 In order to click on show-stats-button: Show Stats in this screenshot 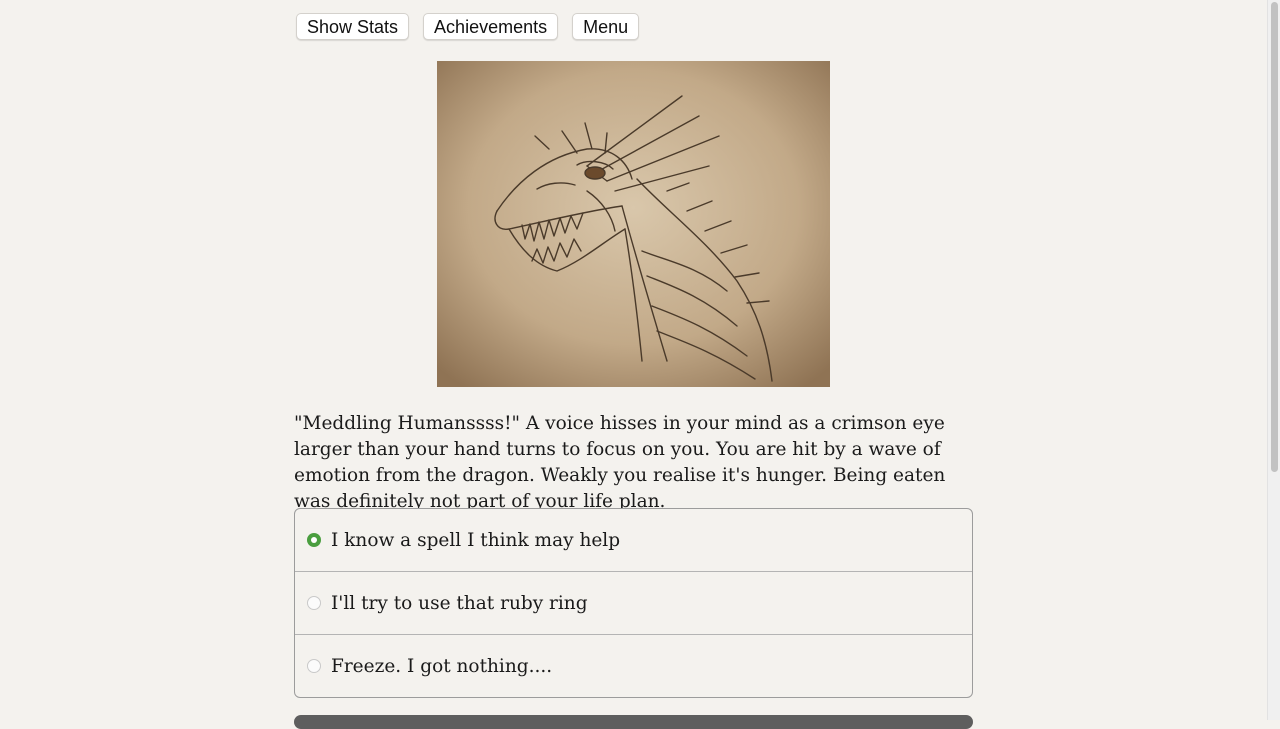, I will do `click(353, 26)`.